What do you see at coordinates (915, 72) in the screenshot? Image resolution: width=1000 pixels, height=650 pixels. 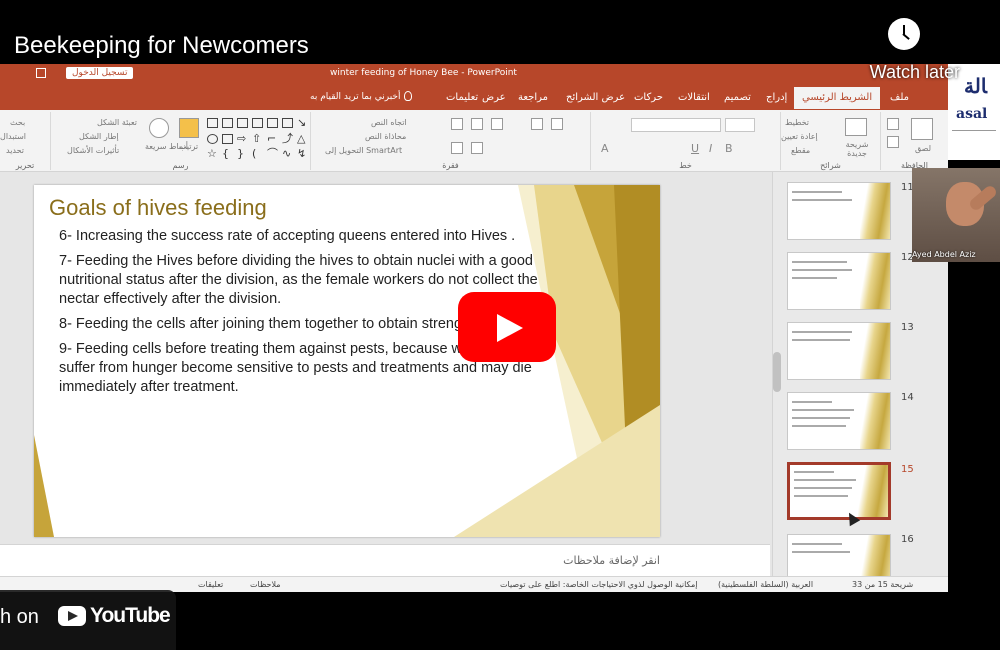 I see `watch-later-button: Watch later` at bounding box center [915, 72].